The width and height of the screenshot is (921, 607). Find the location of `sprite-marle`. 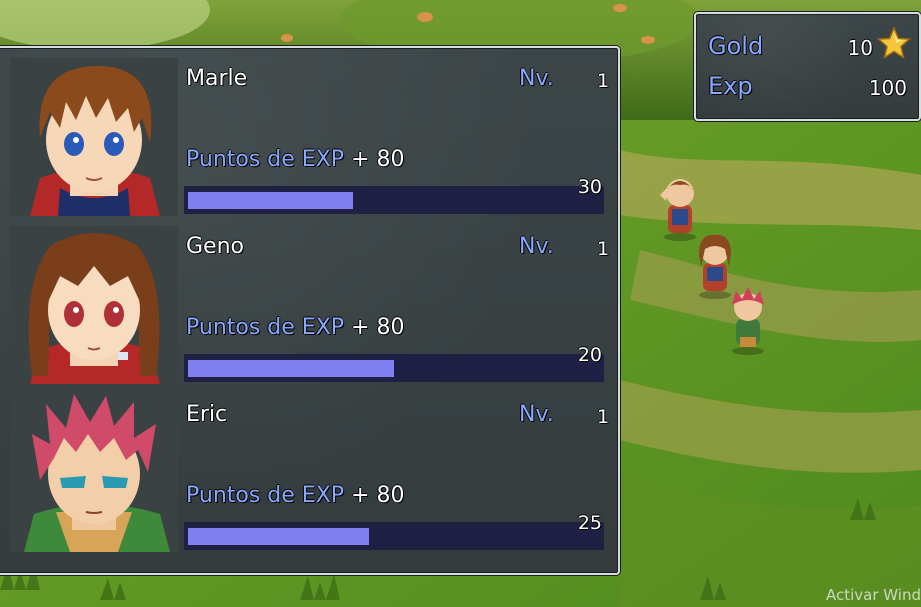

sprite-marle is located at coordinates (678, 210).